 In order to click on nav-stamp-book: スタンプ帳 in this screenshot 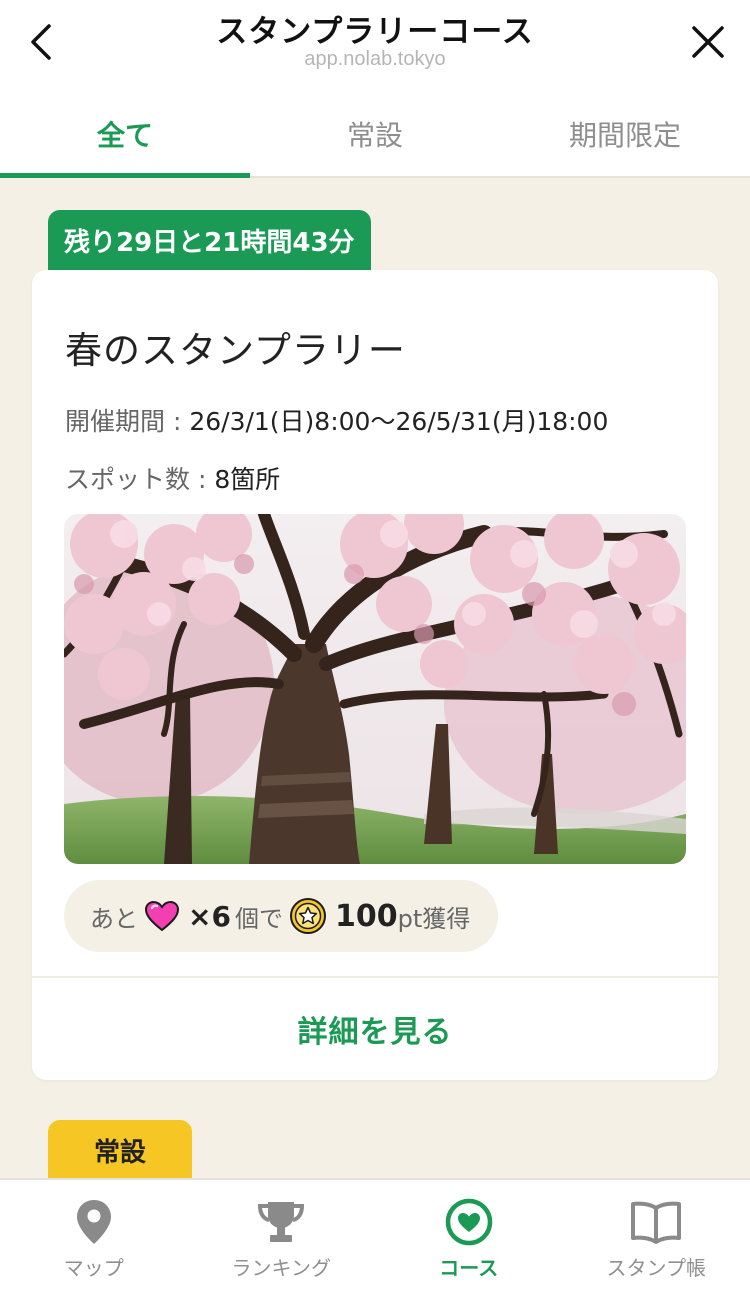, I will do `click(656, 1235)`.